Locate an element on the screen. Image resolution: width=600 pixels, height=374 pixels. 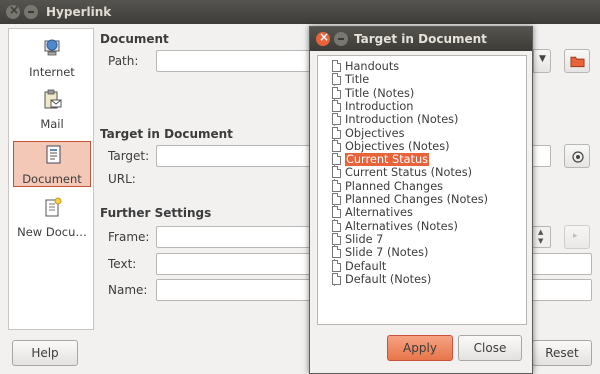
document-icon is located at coordinates (53, 154).